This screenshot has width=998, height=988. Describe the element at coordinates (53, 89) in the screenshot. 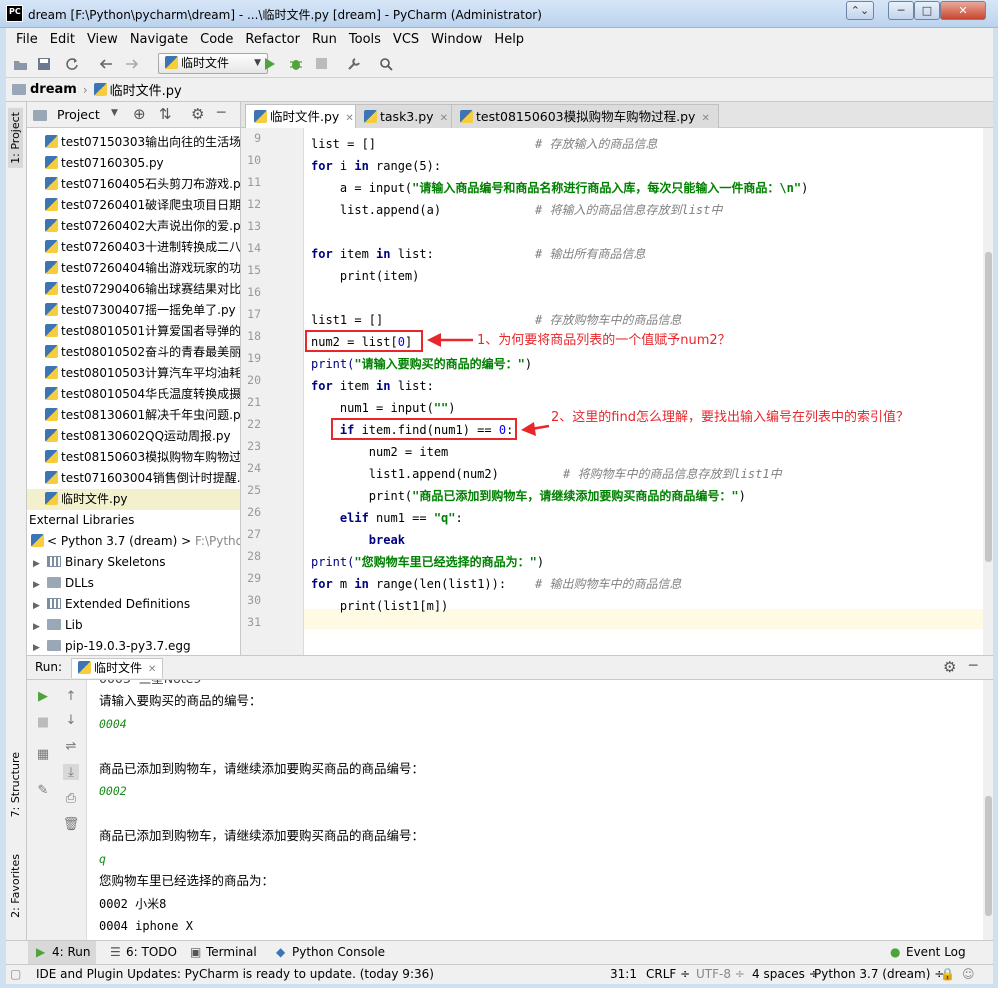

I see `breadcrumb-project: dream` at that location.